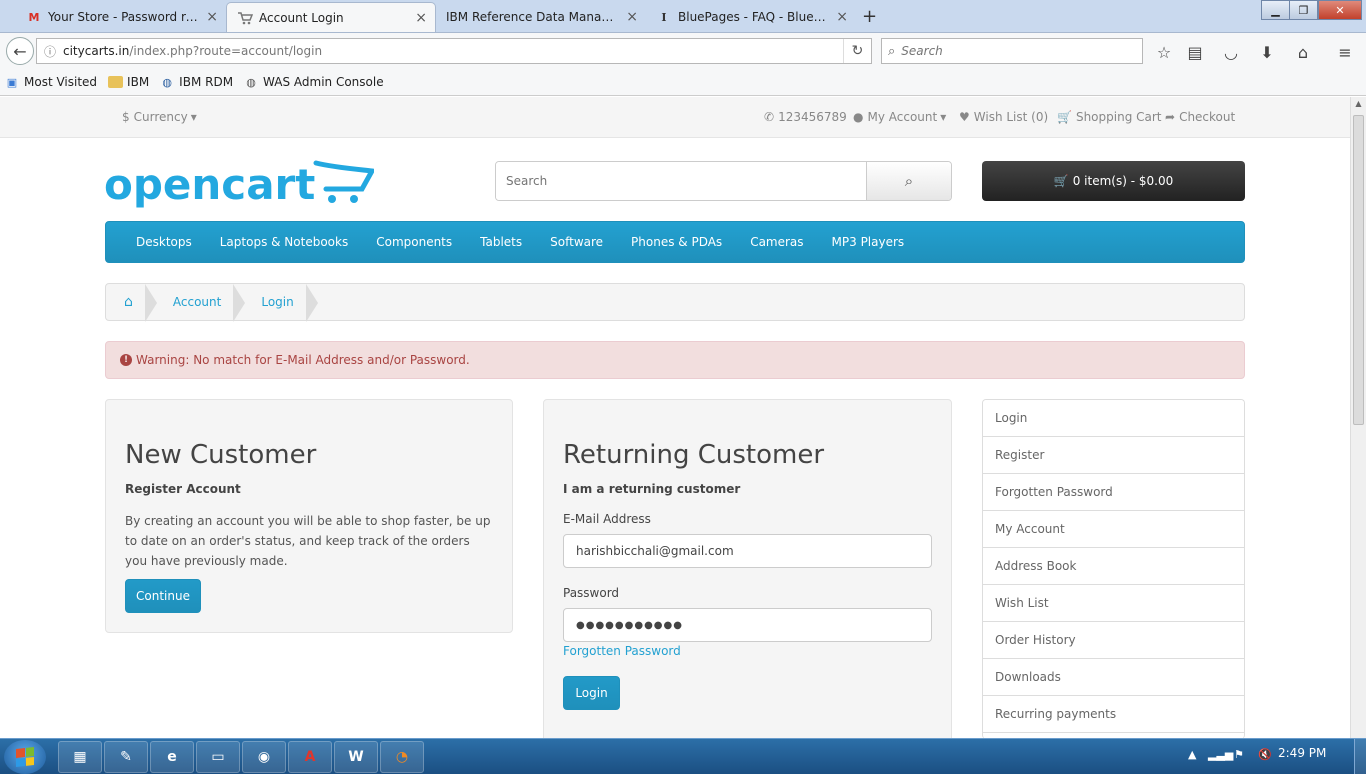 This screenshot has width=1366, height=774. What do you see at coordinates (183, 489) in the screenshot?
I see `register-account-subtitle: Register Account` at bounding box center [183, 489].